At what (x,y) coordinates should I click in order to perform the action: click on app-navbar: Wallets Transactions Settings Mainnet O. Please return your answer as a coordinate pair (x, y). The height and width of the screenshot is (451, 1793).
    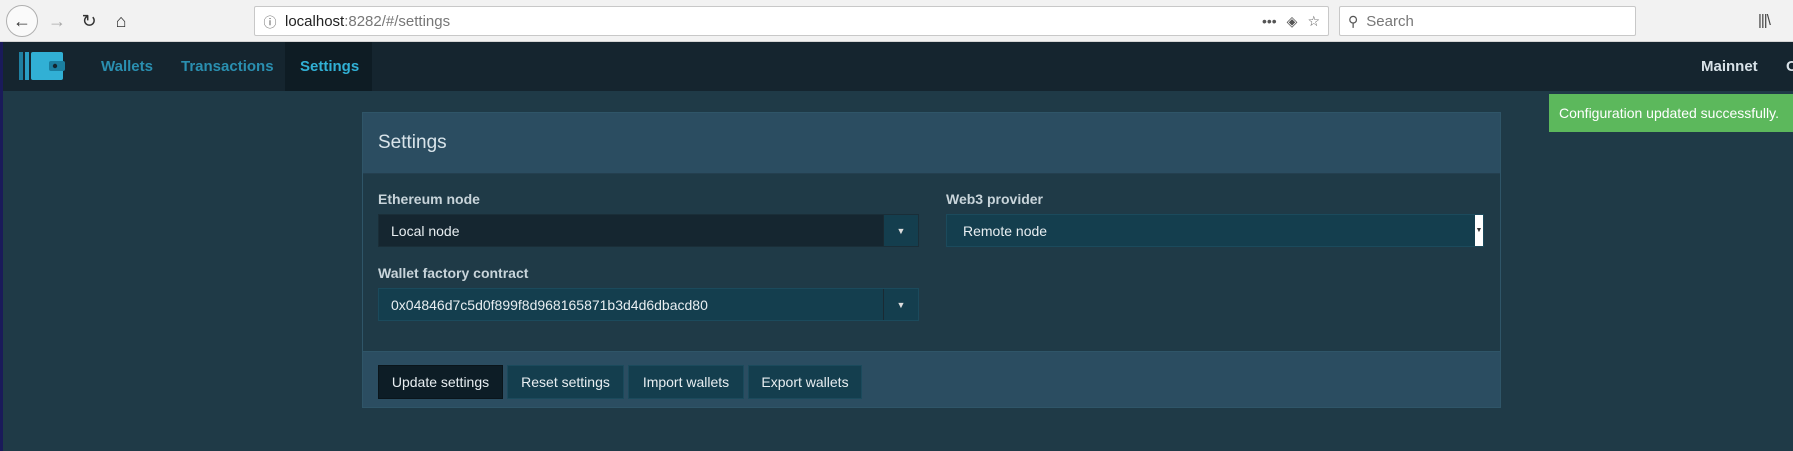
    Looking at the image, I should click on (898, 66).